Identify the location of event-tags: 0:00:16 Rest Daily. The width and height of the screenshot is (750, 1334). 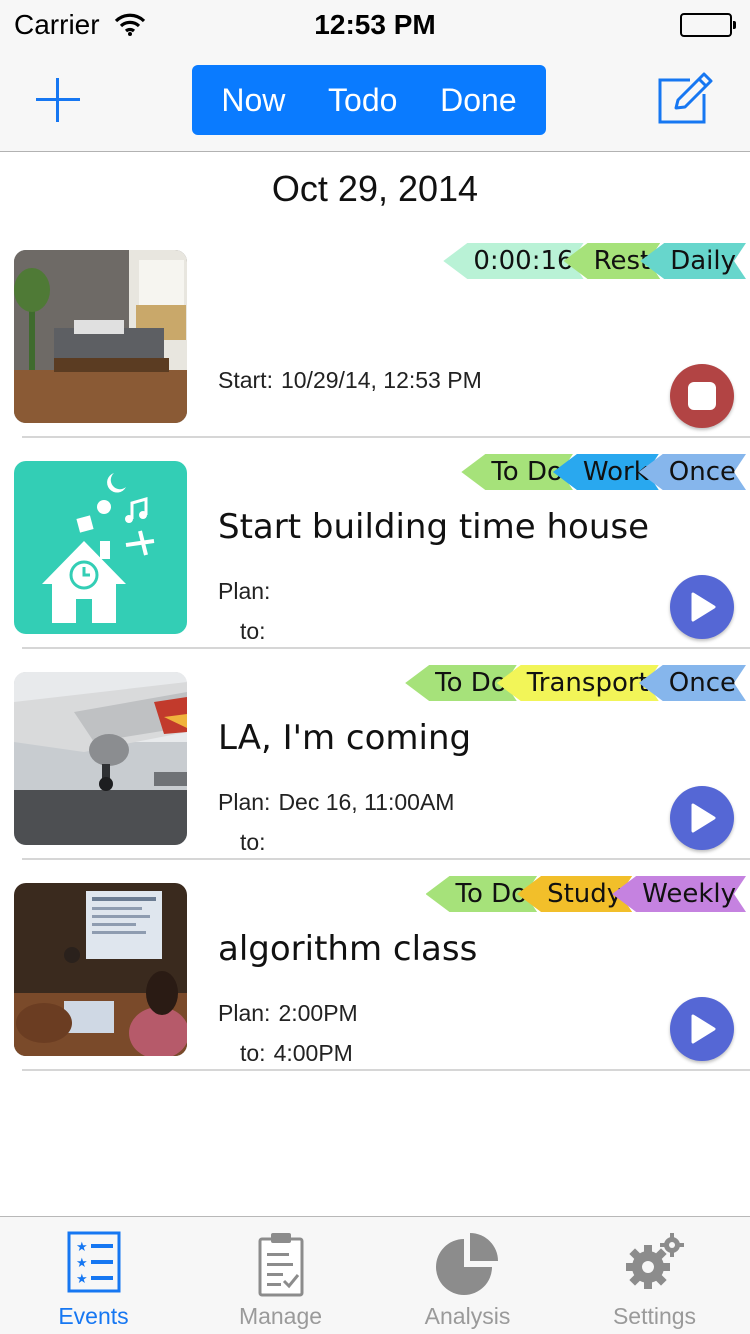
(594, 261).